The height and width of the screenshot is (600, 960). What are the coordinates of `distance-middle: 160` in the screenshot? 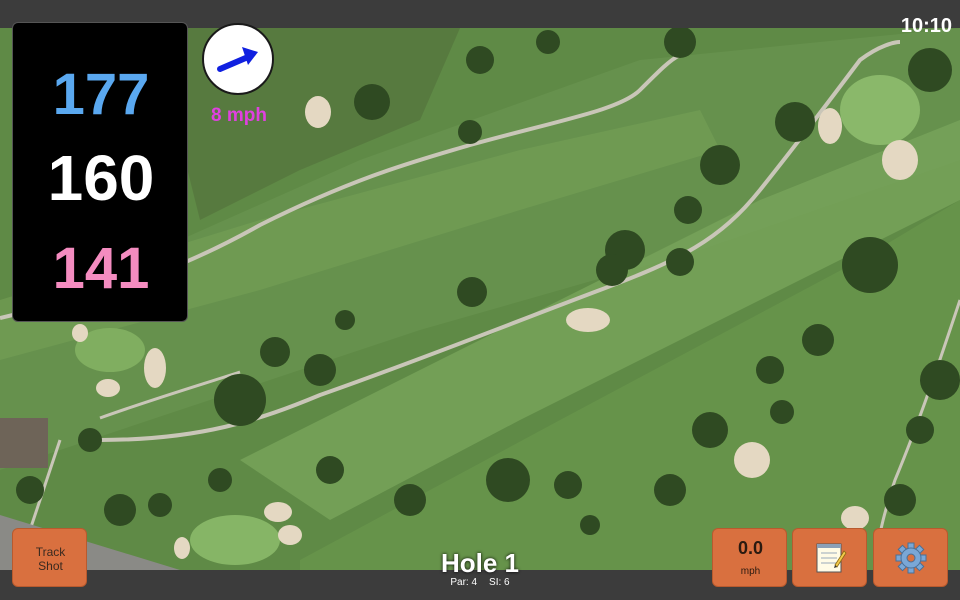 It's located at (101, 178).